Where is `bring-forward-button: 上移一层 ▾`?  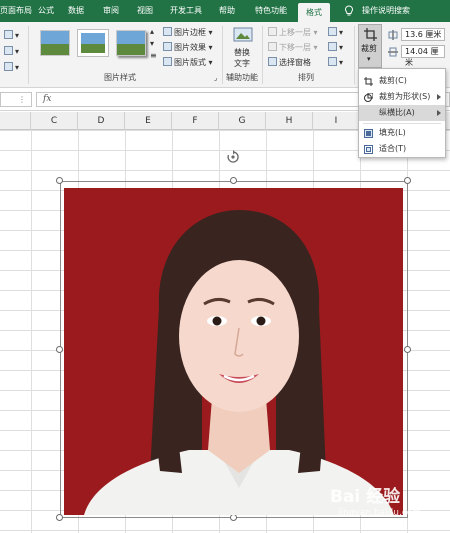 bring-forward-button: 上移一层 ▾ is located at coordinates (293, 33).